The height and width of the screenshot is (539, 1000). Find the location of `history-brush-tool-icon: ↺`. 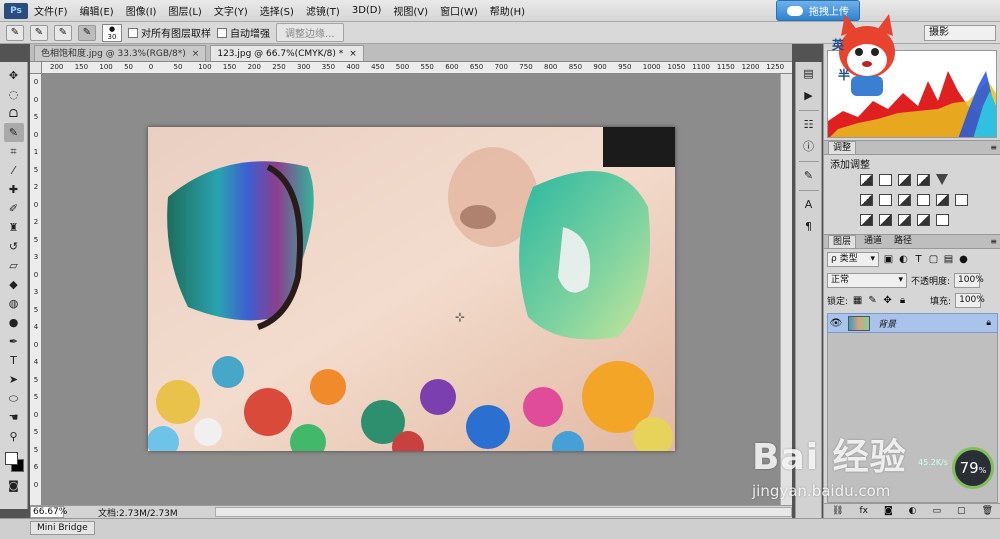

history-brush-tool-icon: ↺ is located at coordinates (14, 246).